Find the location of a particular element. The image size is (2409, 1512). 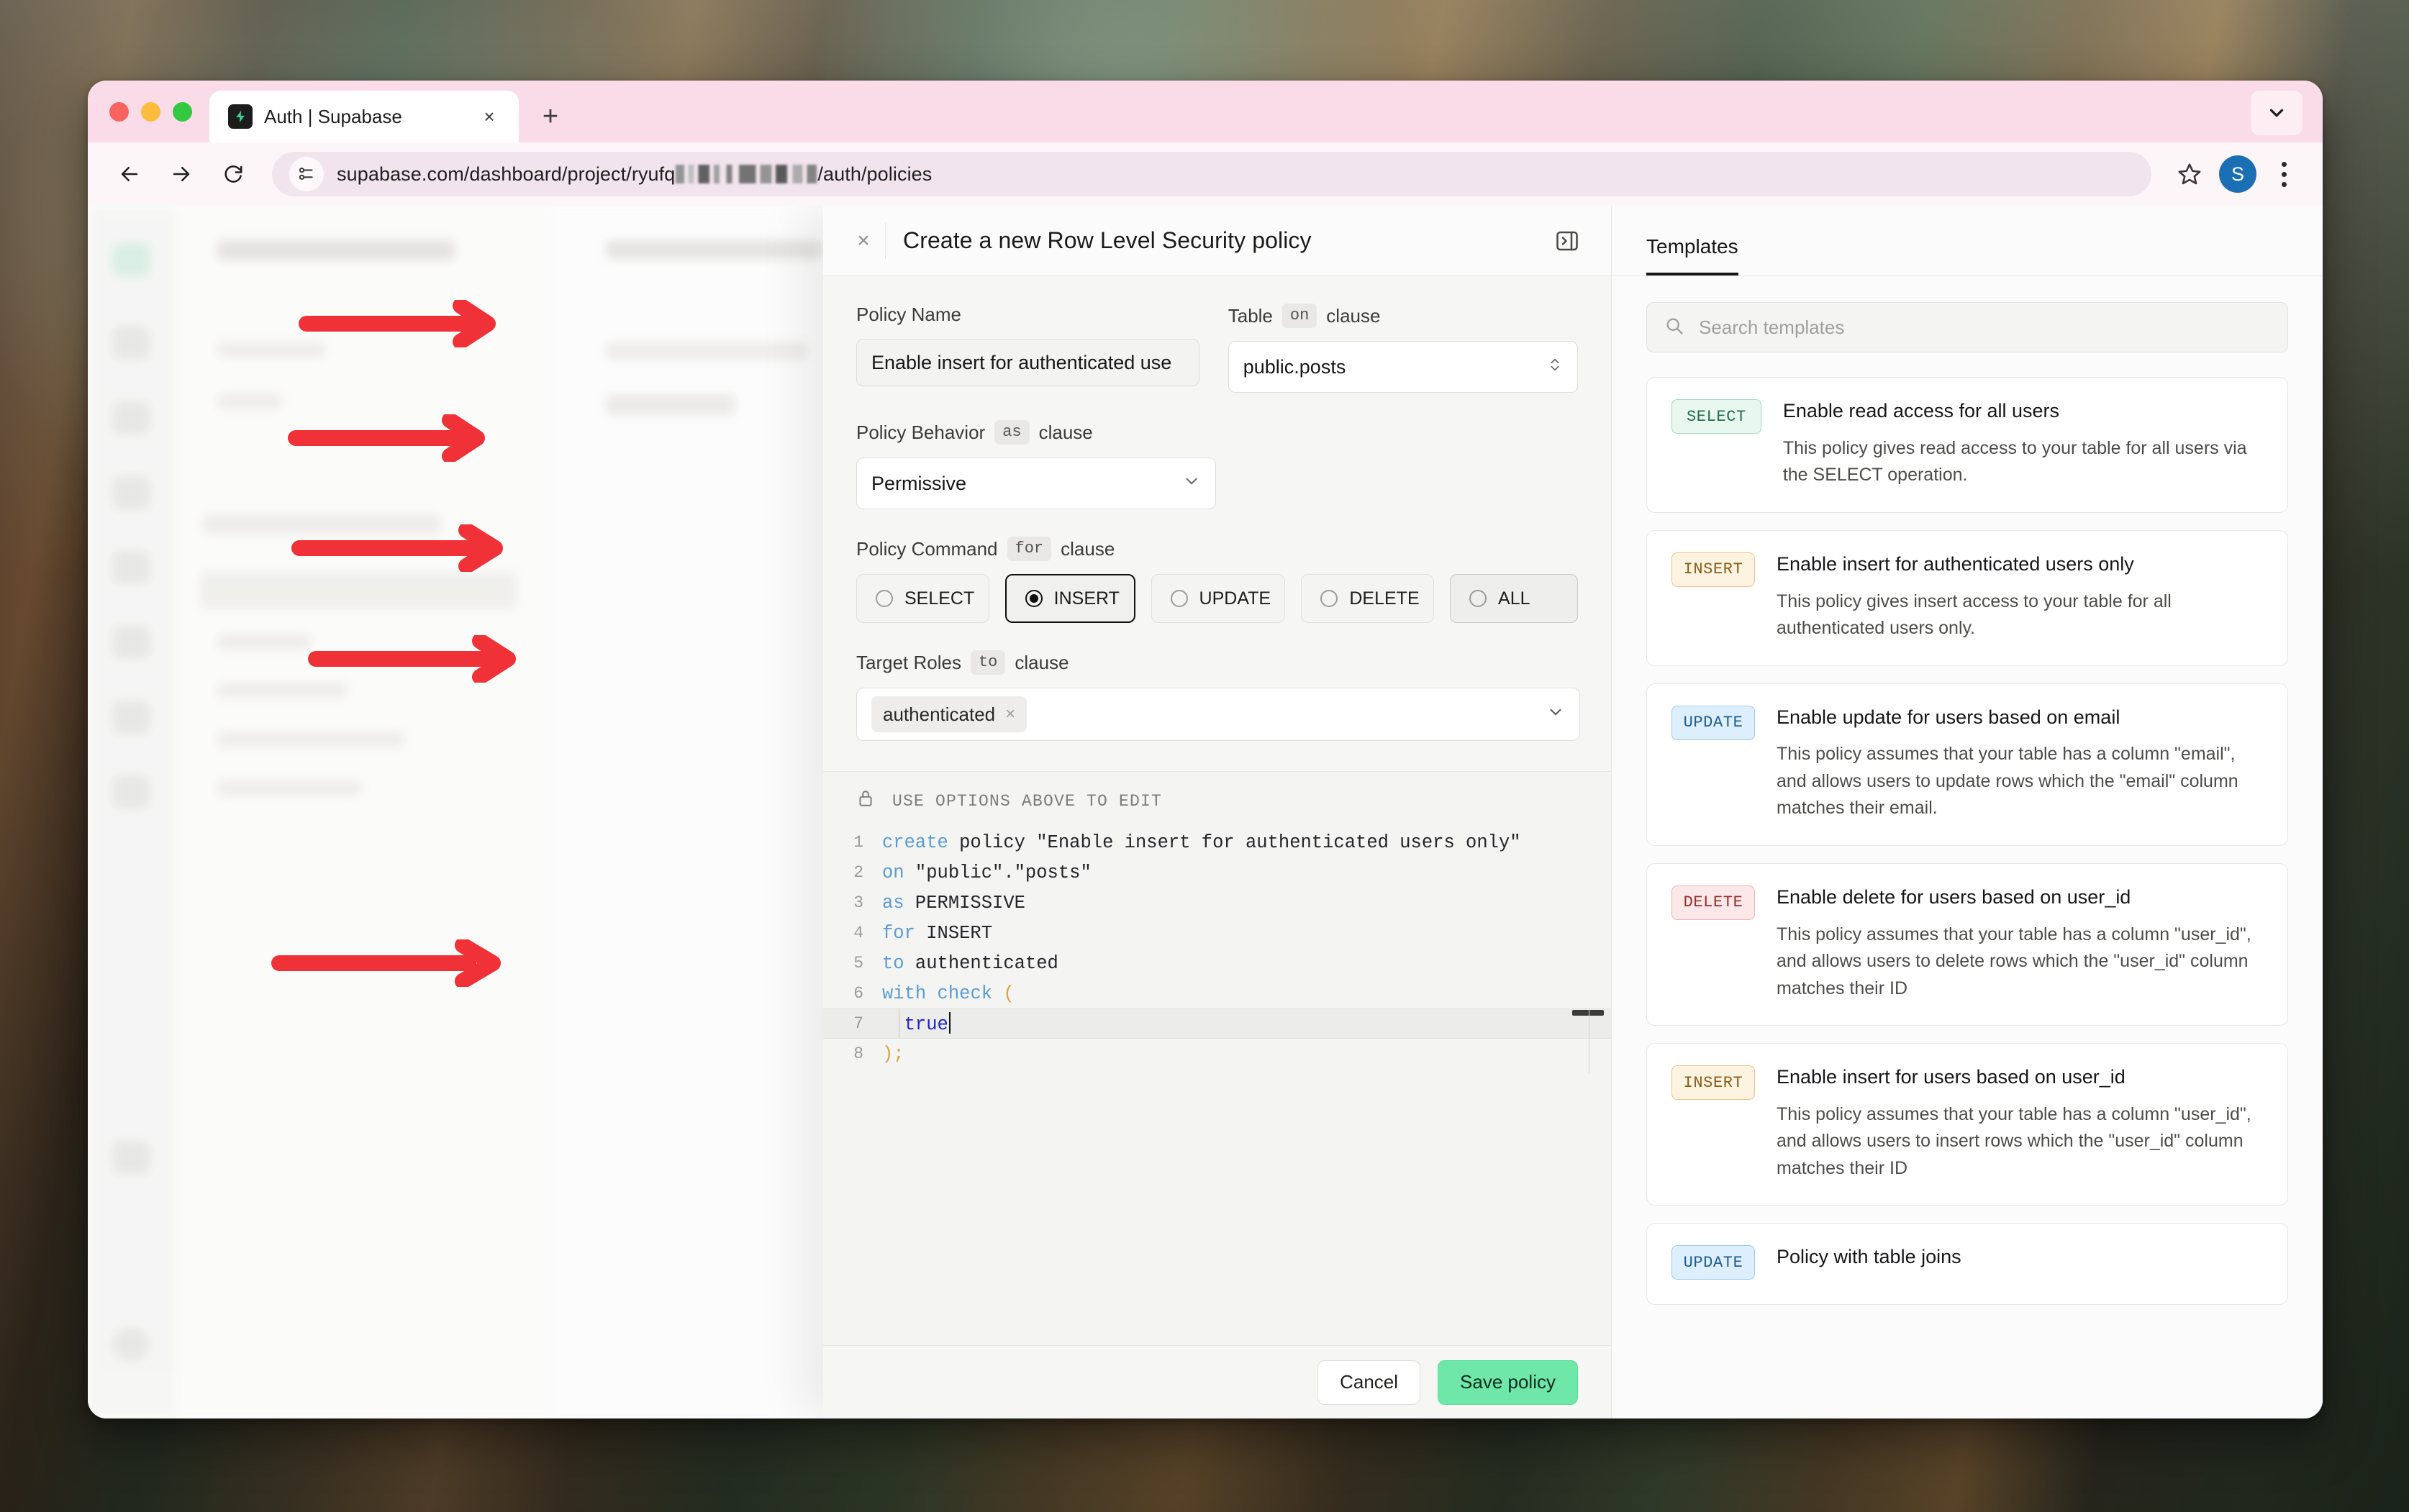

save-policy-button: Save policy is located at coordinates (1508, 1382).